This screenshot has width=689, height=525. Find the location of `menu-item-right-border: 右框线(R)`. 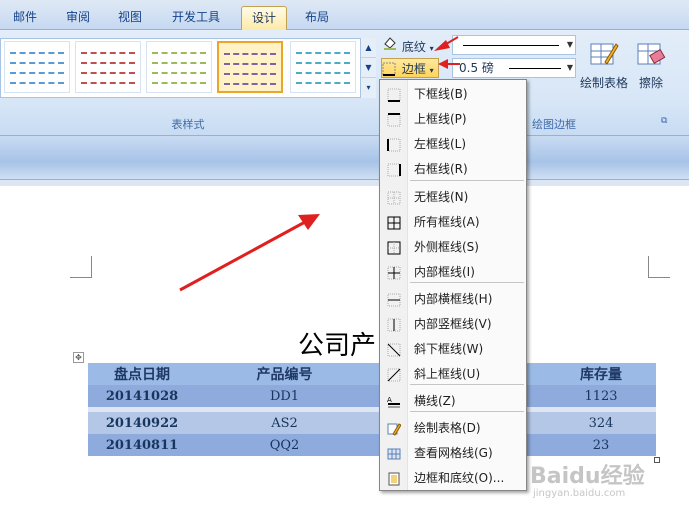

menu-item-right-border: 右框线(R) is located at coordinates (453, 169).